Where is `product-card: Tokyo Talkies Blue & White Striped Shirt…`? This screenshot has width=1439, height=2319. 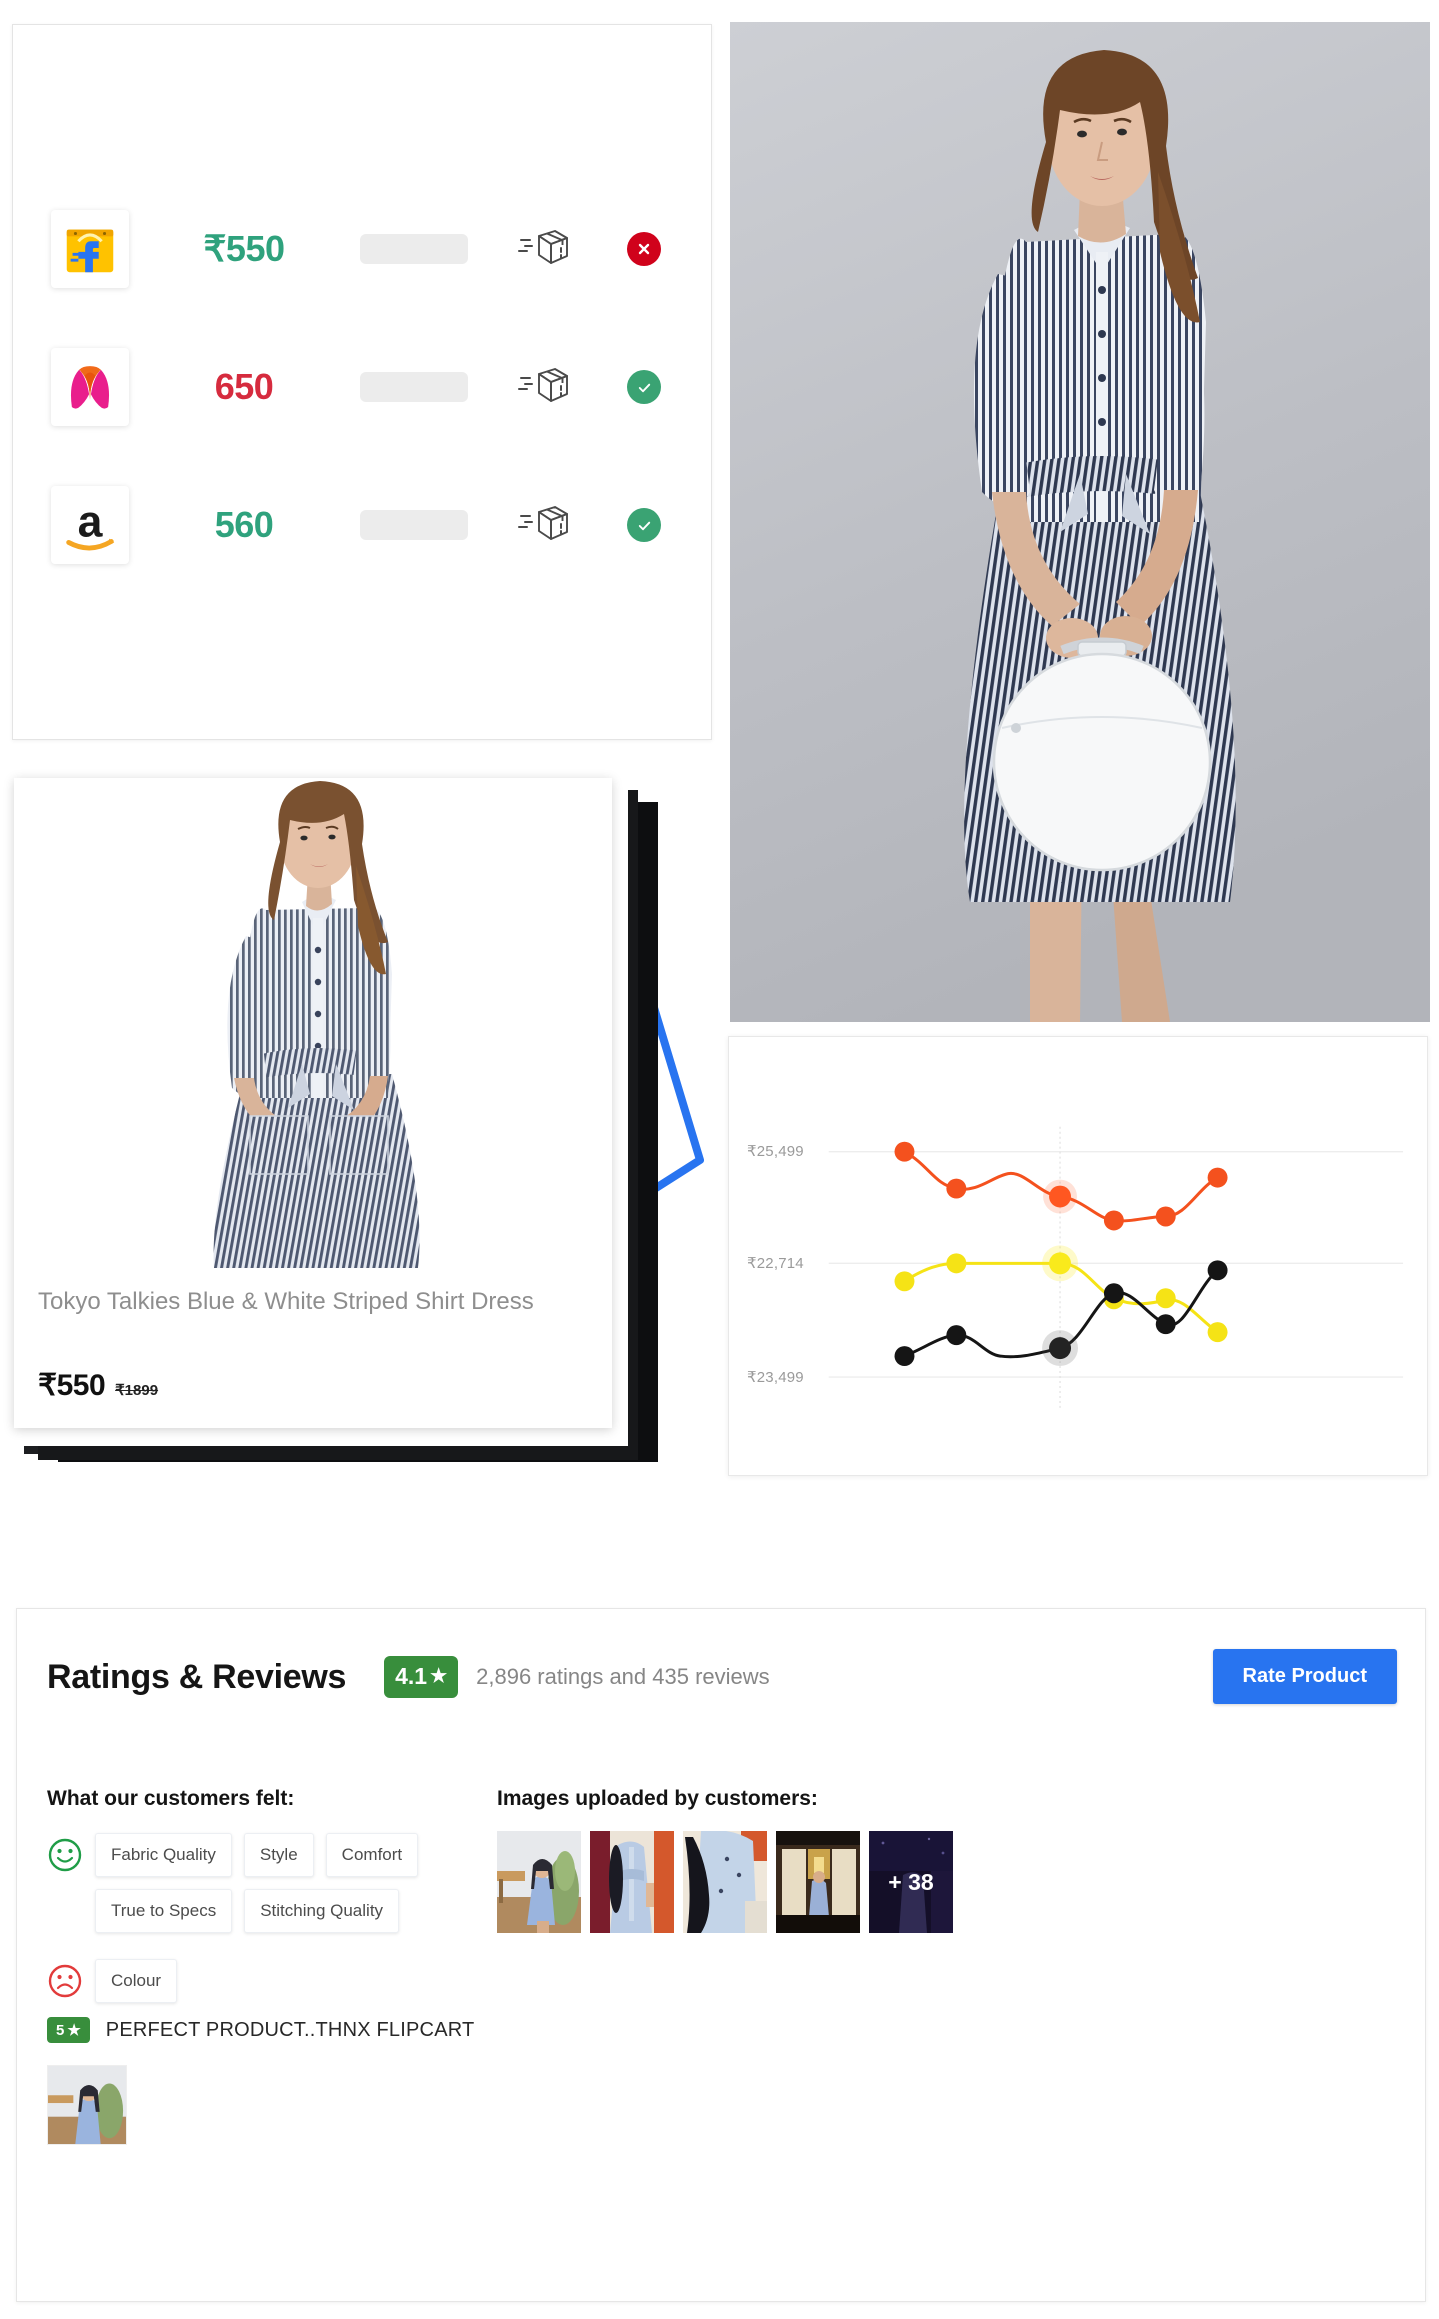 product-card: Tokyo Talkies Blue & White Striped Shirt… is located at coordinates (313, 1103).